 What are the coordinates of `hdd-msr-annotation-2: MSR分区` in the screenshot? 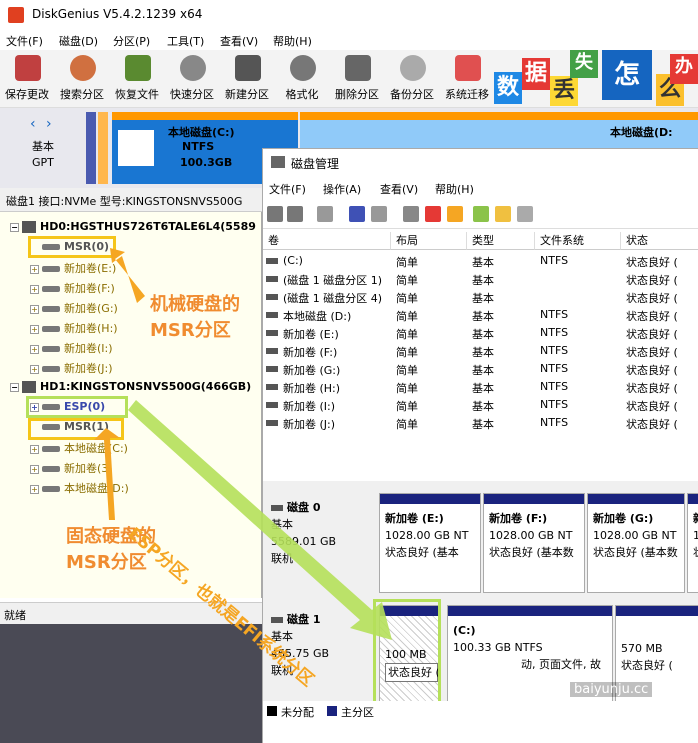 It's located at (190, 330).